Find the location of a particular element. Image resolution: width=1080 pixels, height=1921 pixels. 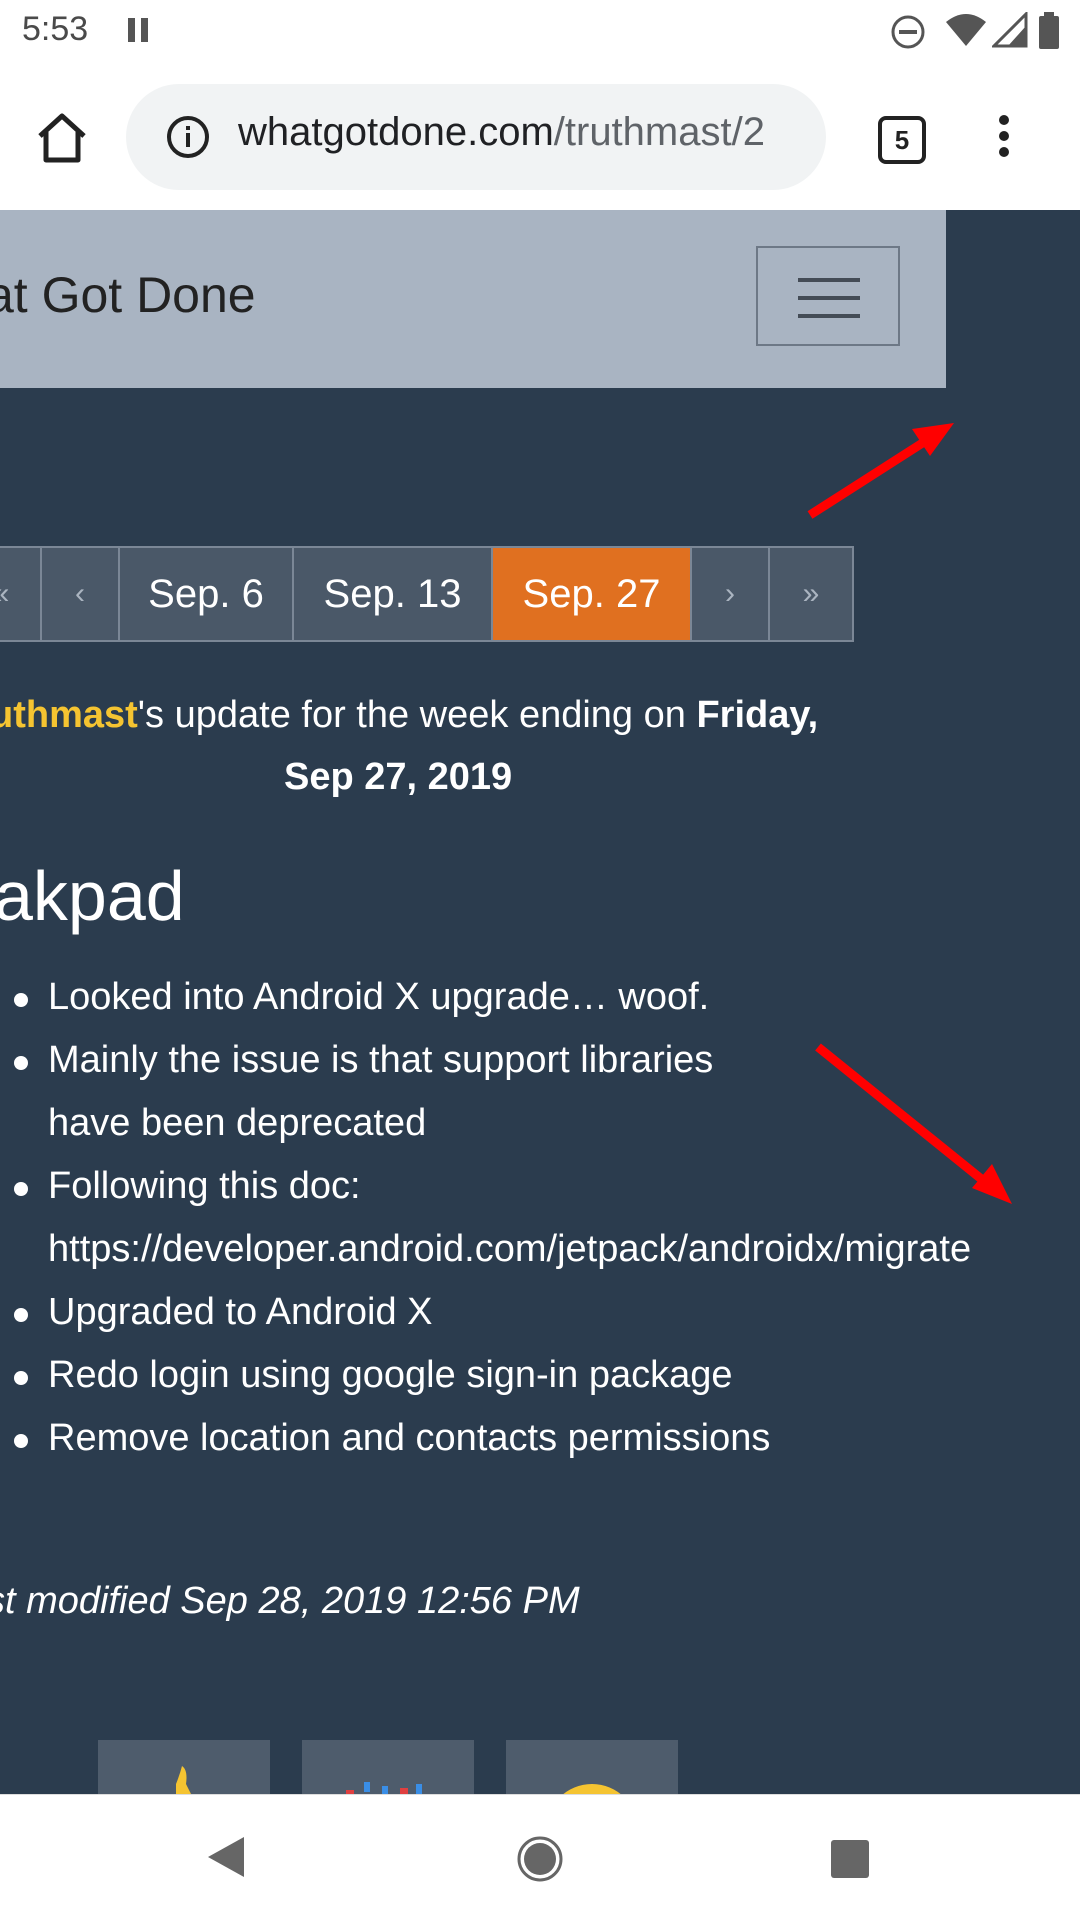

android-nav-bar is located at coordinates (540, 1857).